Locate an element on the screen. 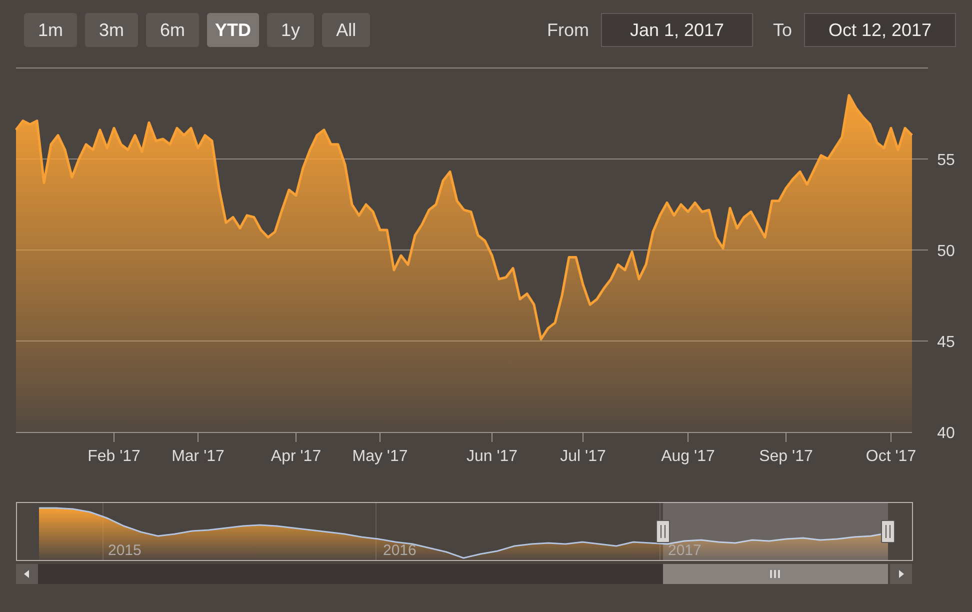  year-label: 2016 is located at coordinates (399, 550).